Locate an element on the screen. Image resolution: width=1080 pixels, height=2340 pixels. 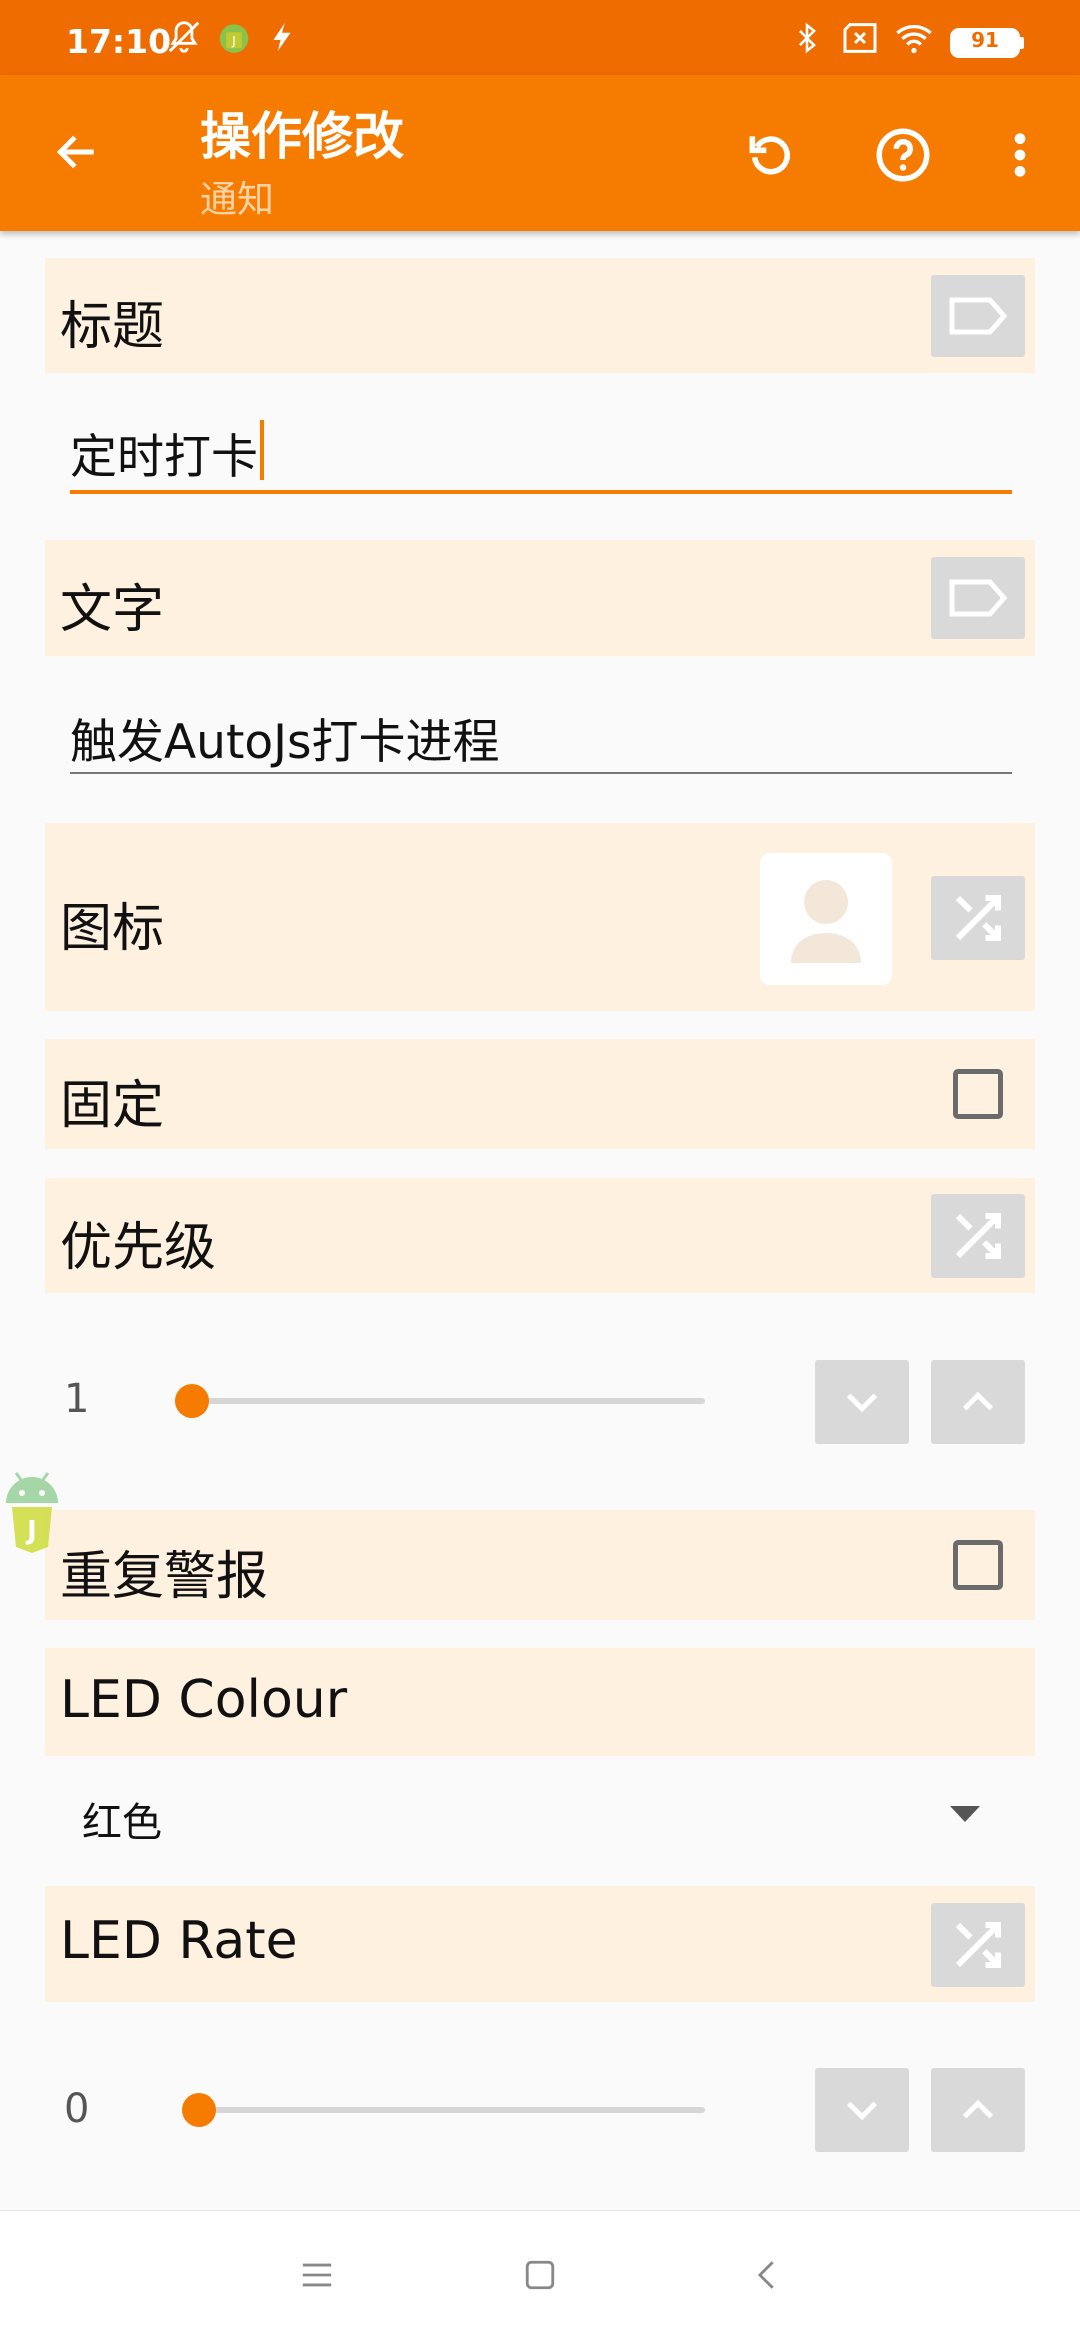
title-field-value: 定时打卡 is located at coordinates (164, 457).